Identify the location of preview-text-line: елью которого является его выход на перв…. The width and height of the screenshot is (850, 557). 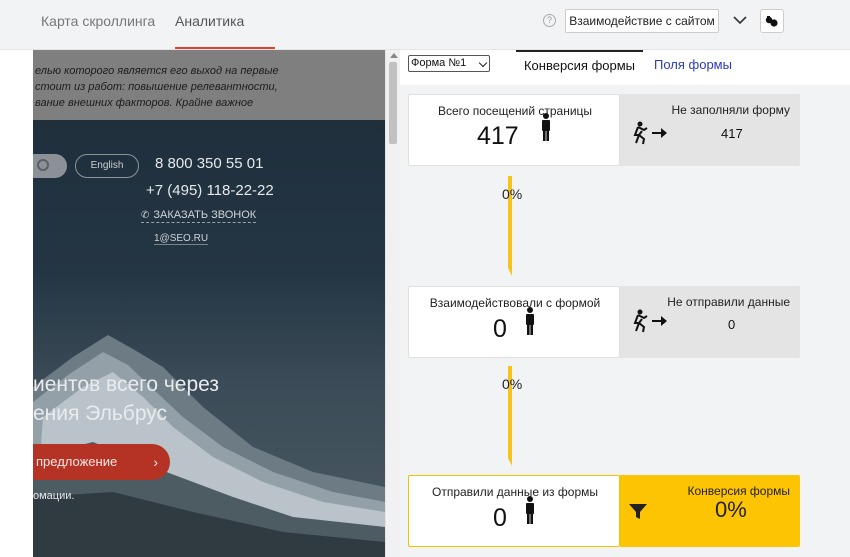
(157, 71).